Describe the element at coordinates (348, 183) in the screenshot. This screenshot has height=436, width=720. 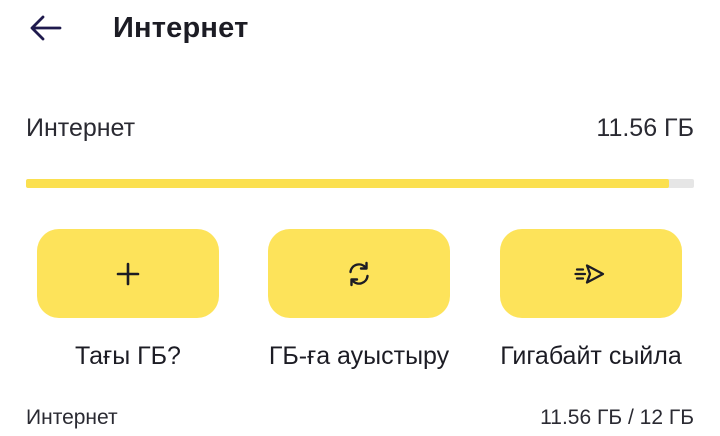
I see `progress-fill` at that location.